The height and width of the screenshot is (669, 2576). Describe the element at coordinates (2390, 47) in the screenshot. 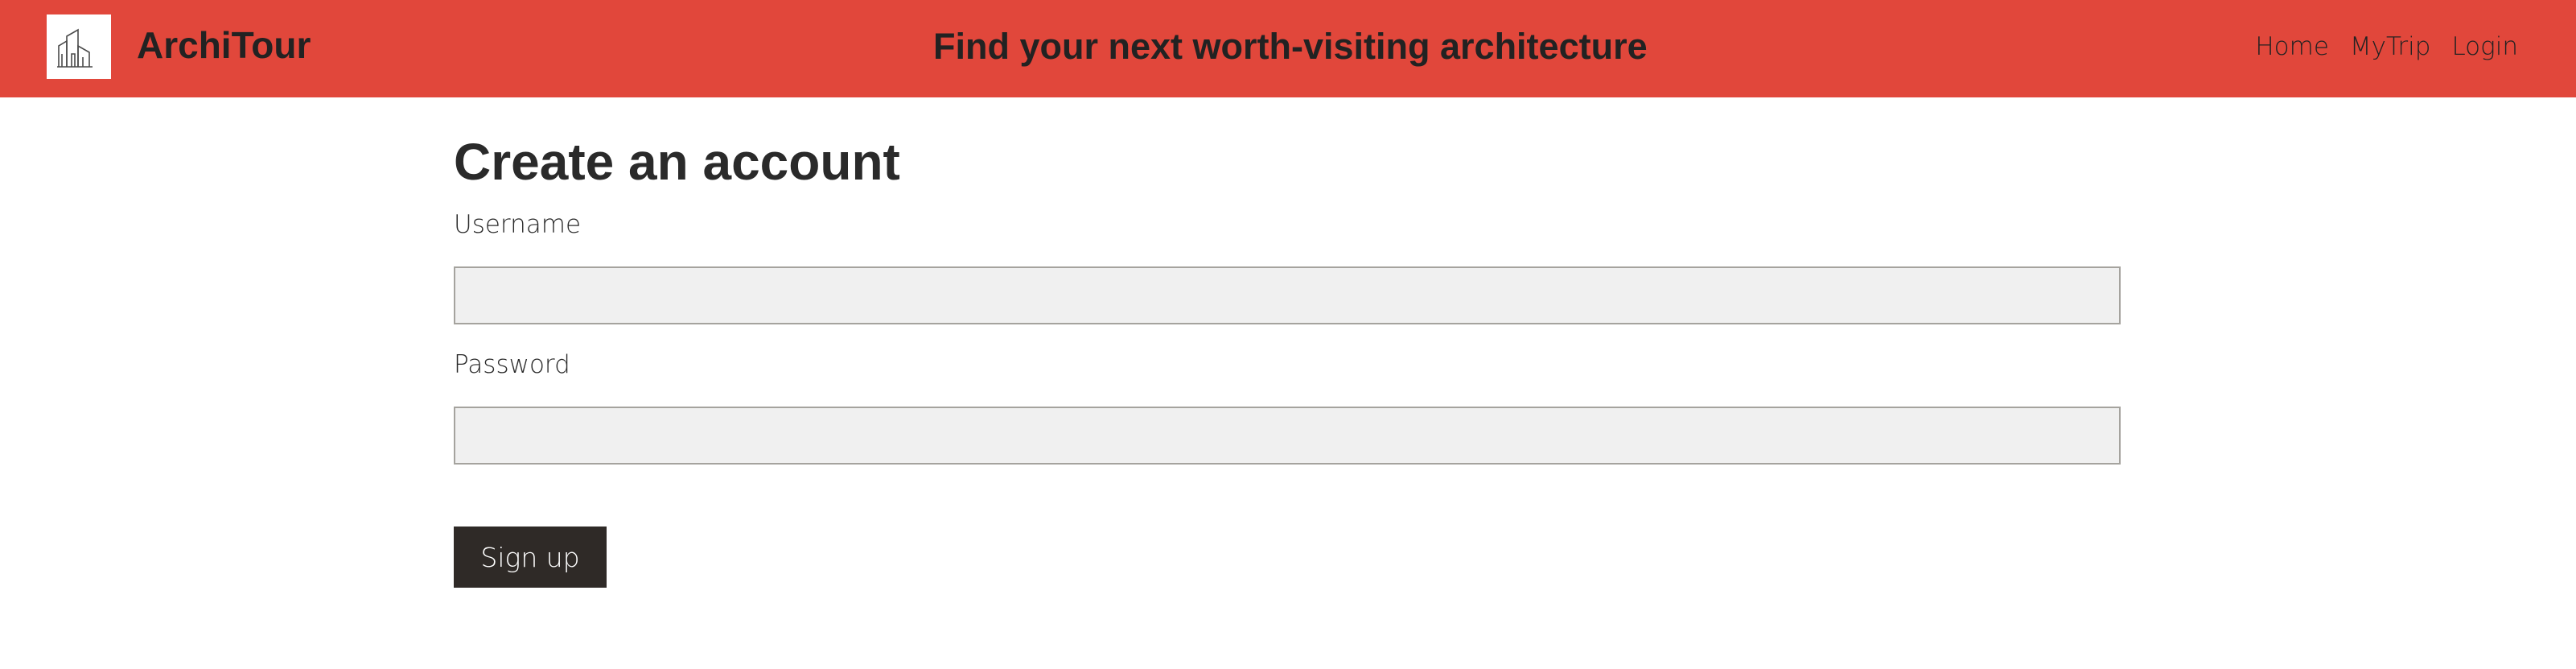

I see `nav-link-mytrip: MyTrip` at that location.